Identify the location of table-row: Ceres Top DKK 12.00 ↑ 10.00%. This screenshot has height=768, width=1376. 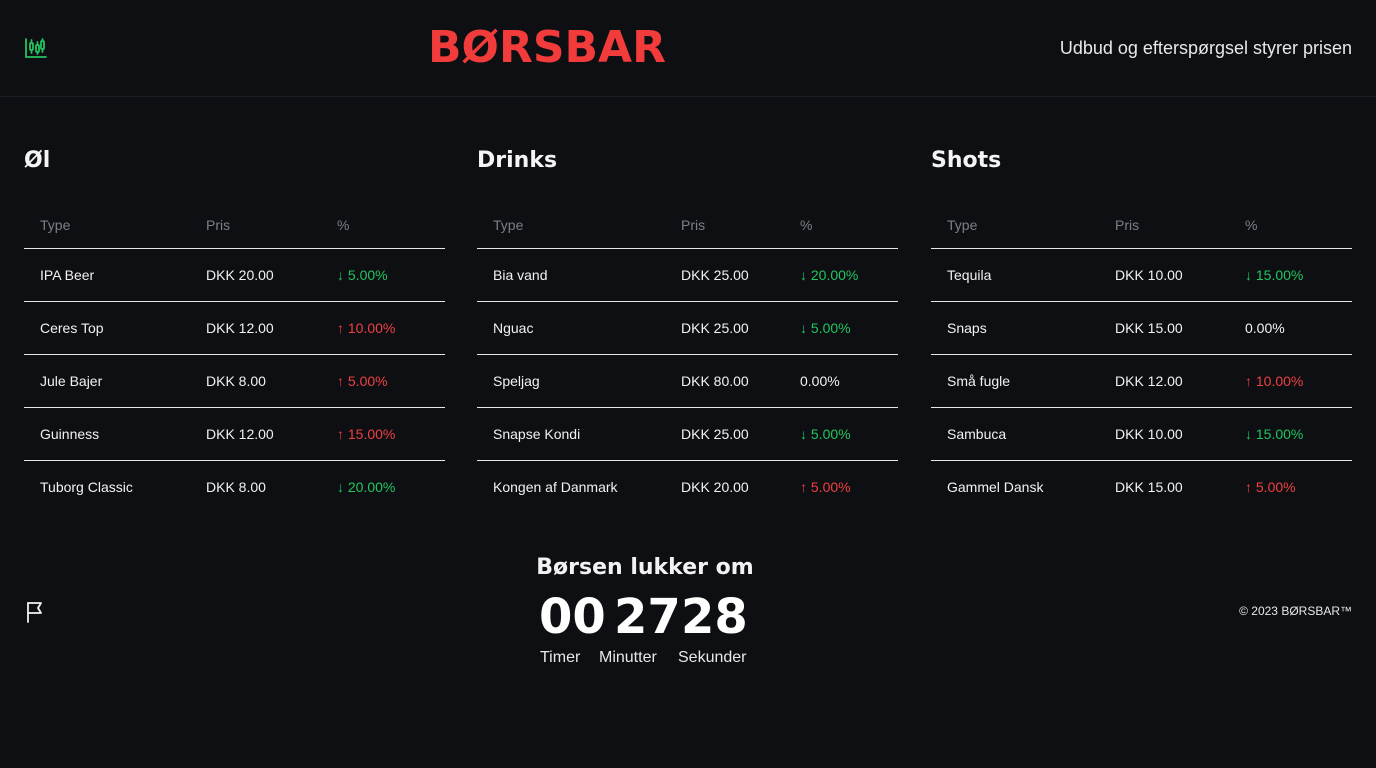
(234, 328).